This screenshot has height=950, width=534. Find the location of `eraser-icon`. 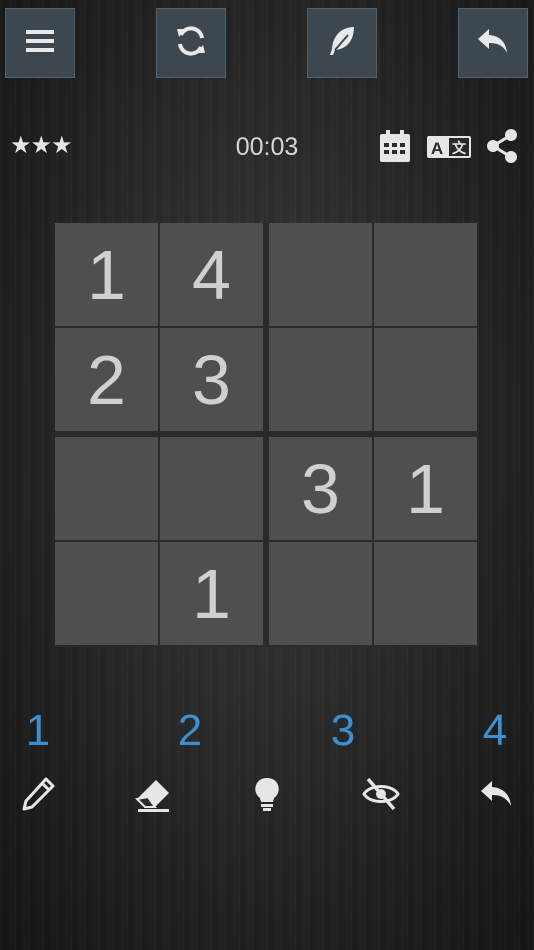

eraser-icon is located at coordinates (153, 796).